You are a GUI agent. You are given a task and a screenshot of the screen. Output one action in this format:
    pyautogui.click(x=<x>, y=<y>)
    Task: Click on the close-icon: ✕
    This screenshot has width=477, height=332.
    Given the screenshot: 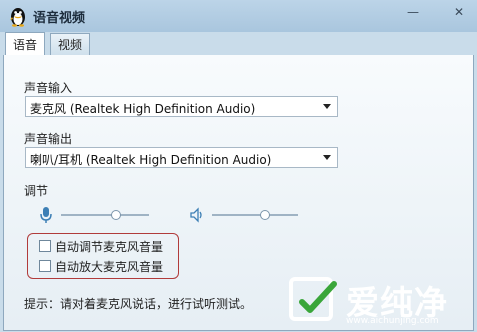 What is the action you would take?
    pyautogui.click(x=459, y=12)
    